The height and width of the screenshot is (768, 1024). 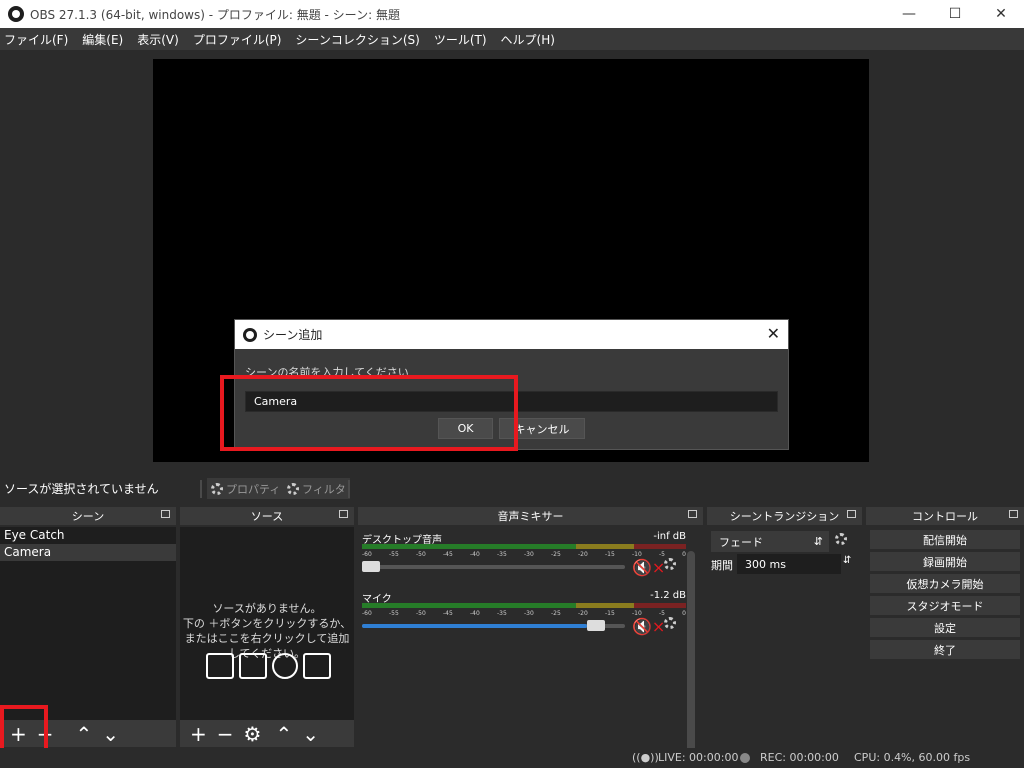 I want to click on settings-button: 設定, so click(x=945, y=627).